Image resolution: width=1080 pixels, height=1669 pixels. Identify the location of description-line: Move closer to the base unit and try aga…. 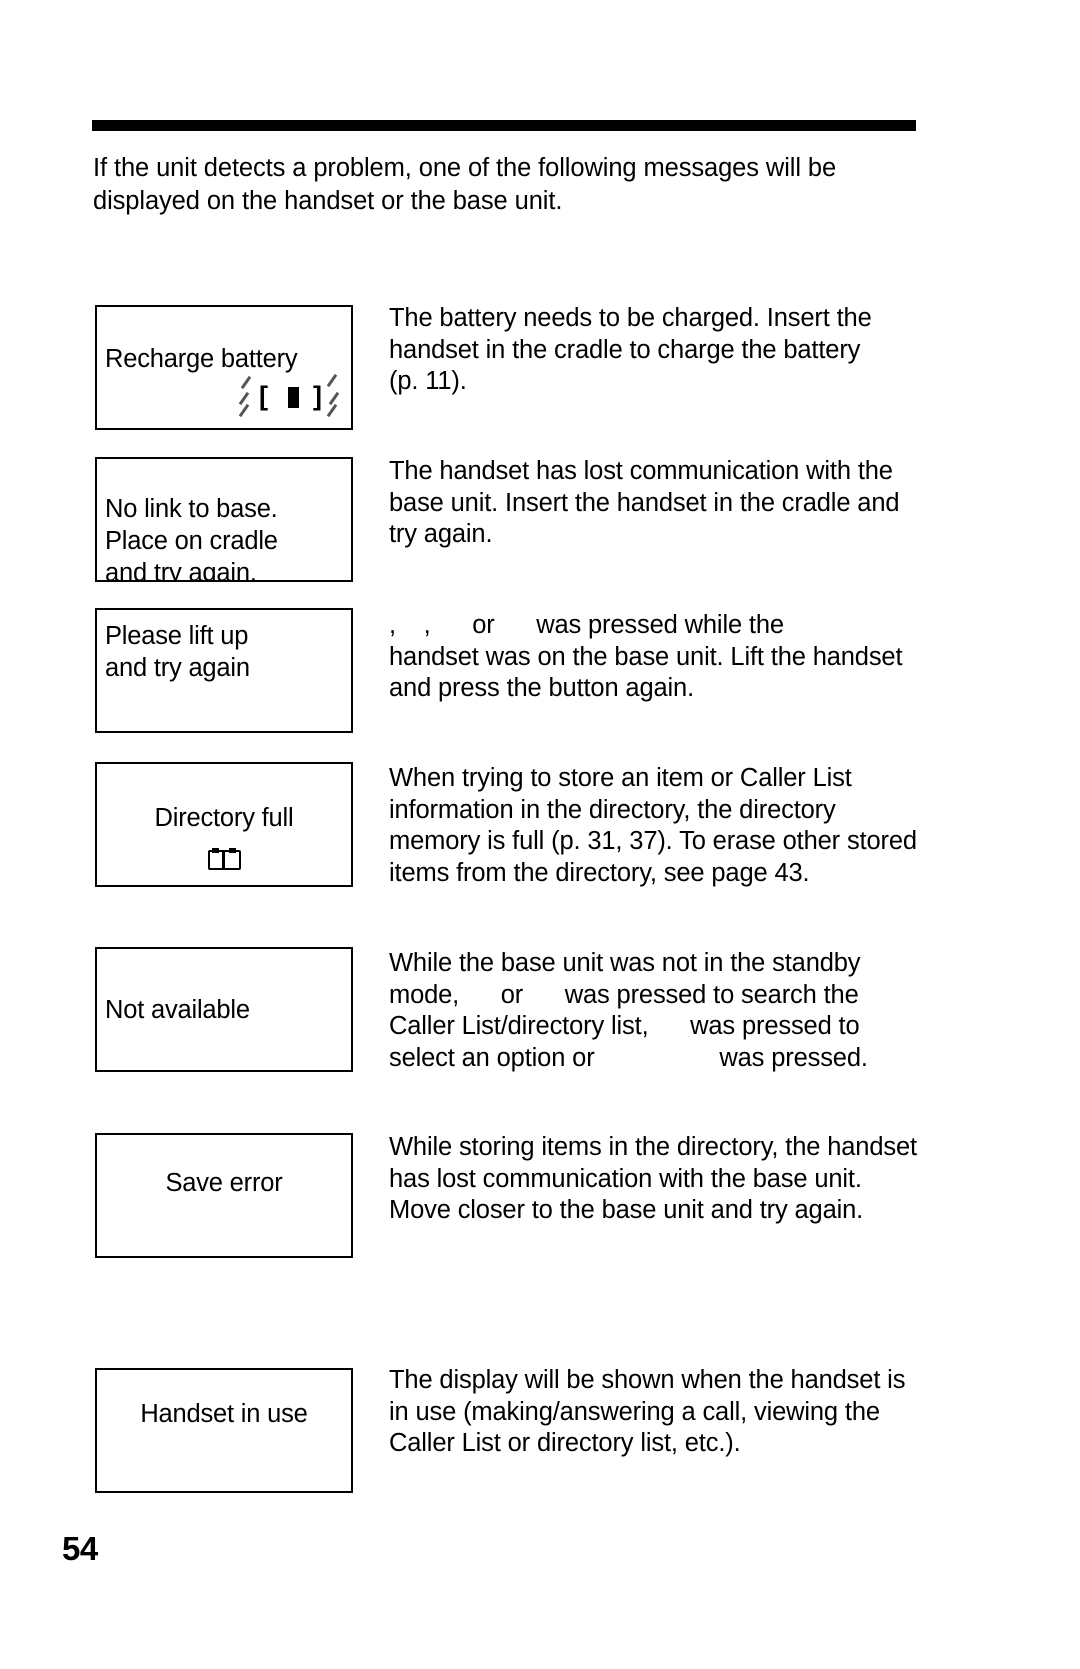
(626, 1210).